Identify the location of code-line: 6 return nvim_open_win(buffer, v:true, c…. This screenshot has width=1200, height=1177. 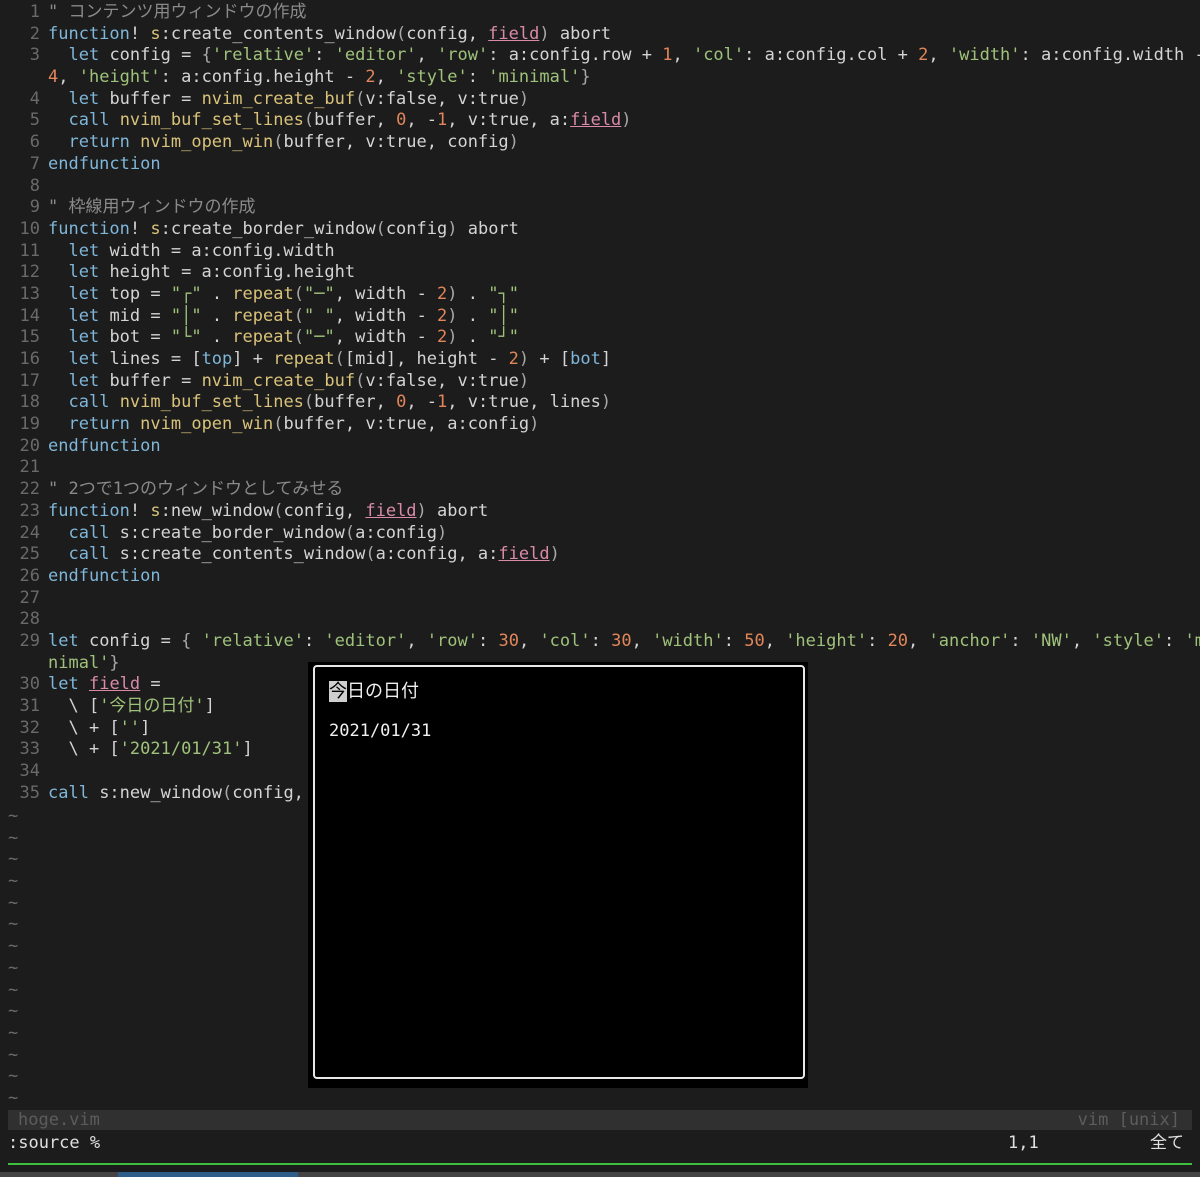
(274, 142).